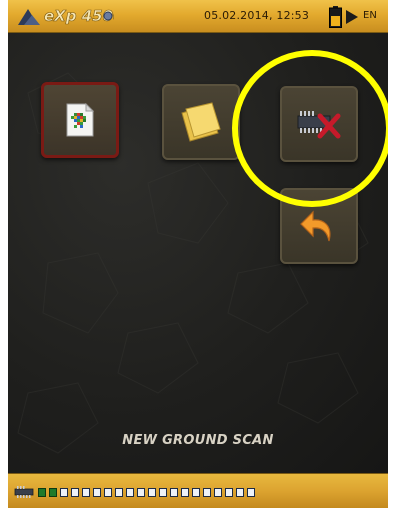  What do you see at coordinates (352, 17) in the screenshot?
I see `play-icon` at bounding box center [352, 17].